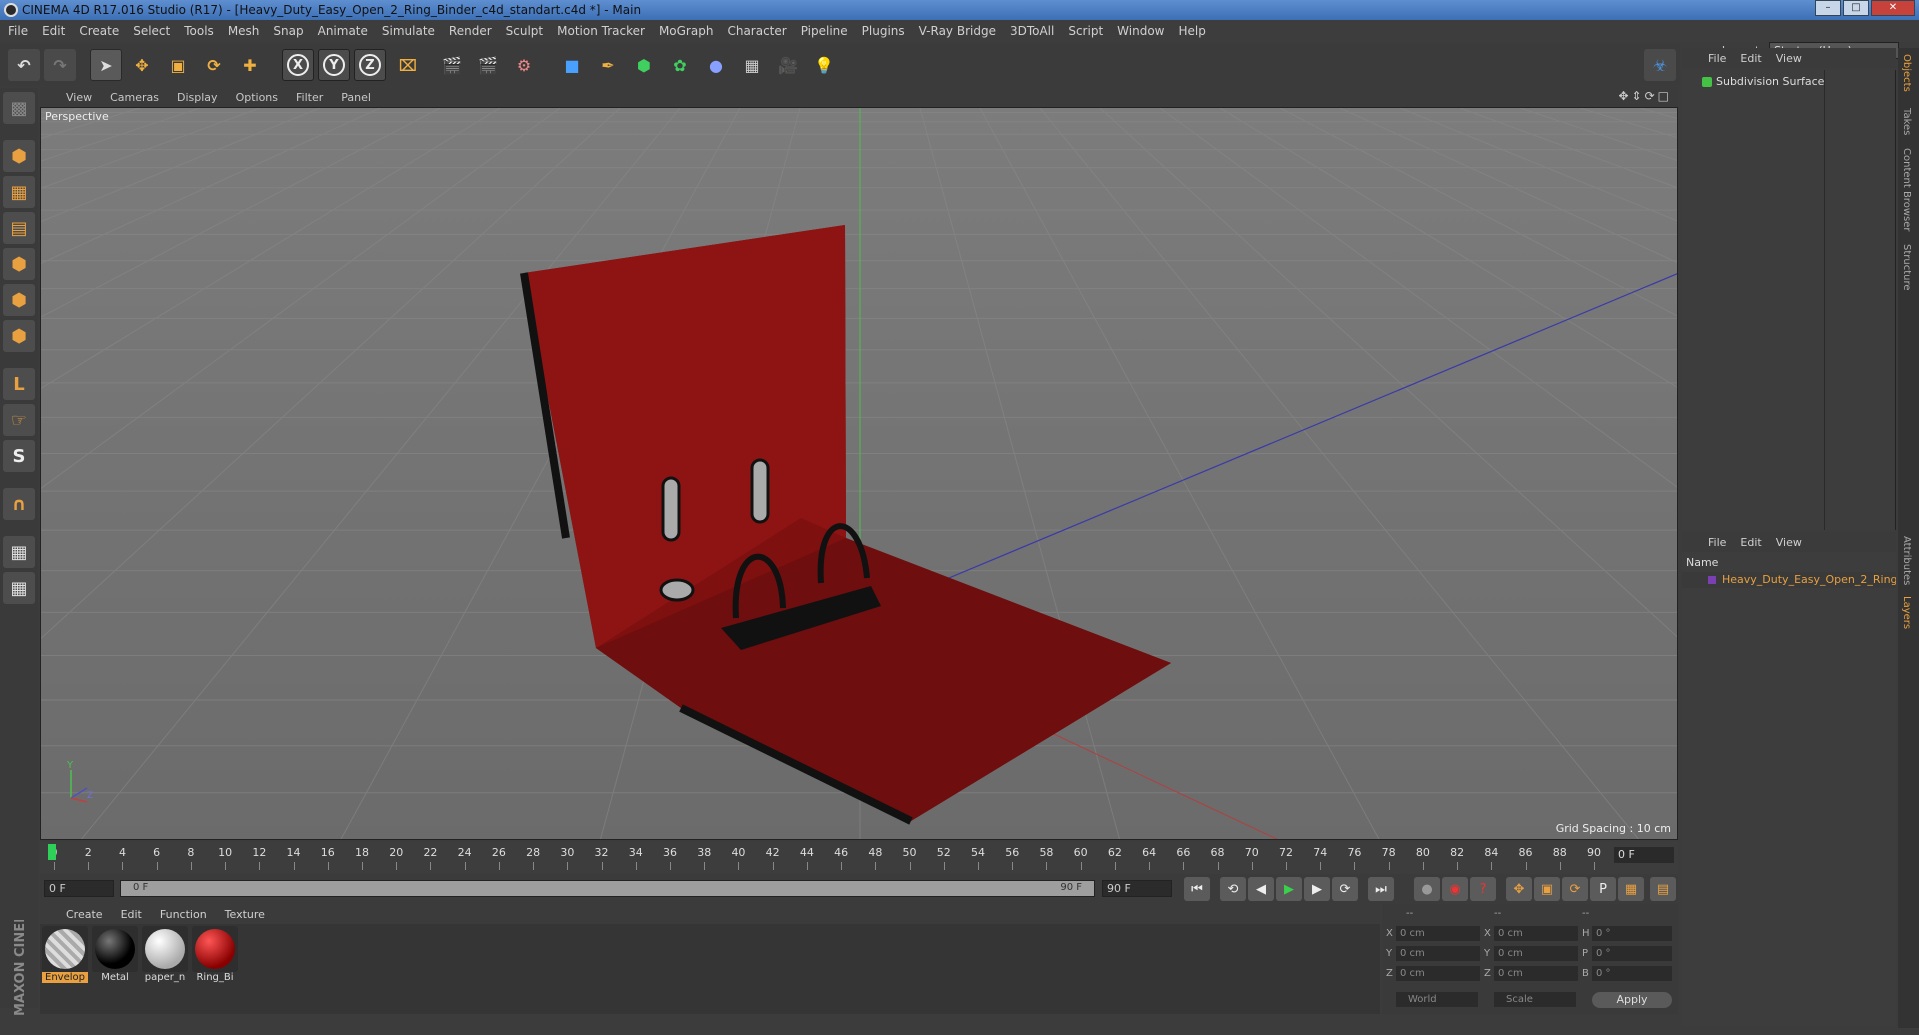  Describe the element at coordinates (470, 31) in the screenshot. I see `menu-render: Render` at that location.